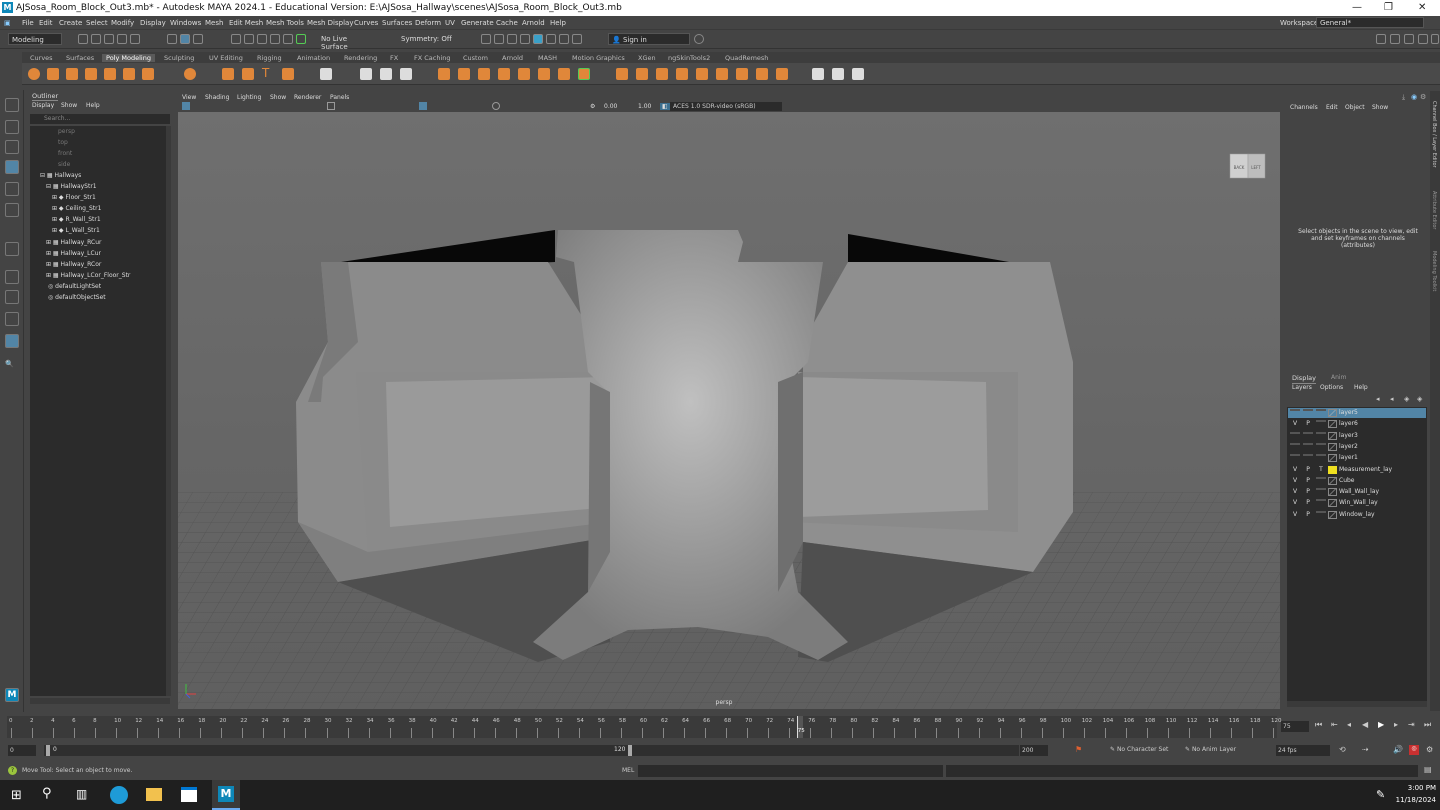  What do you see at coordinates (122, 23) in the screenshot?
I see `menu-modify: Modify` at bounding box center [122, 23].